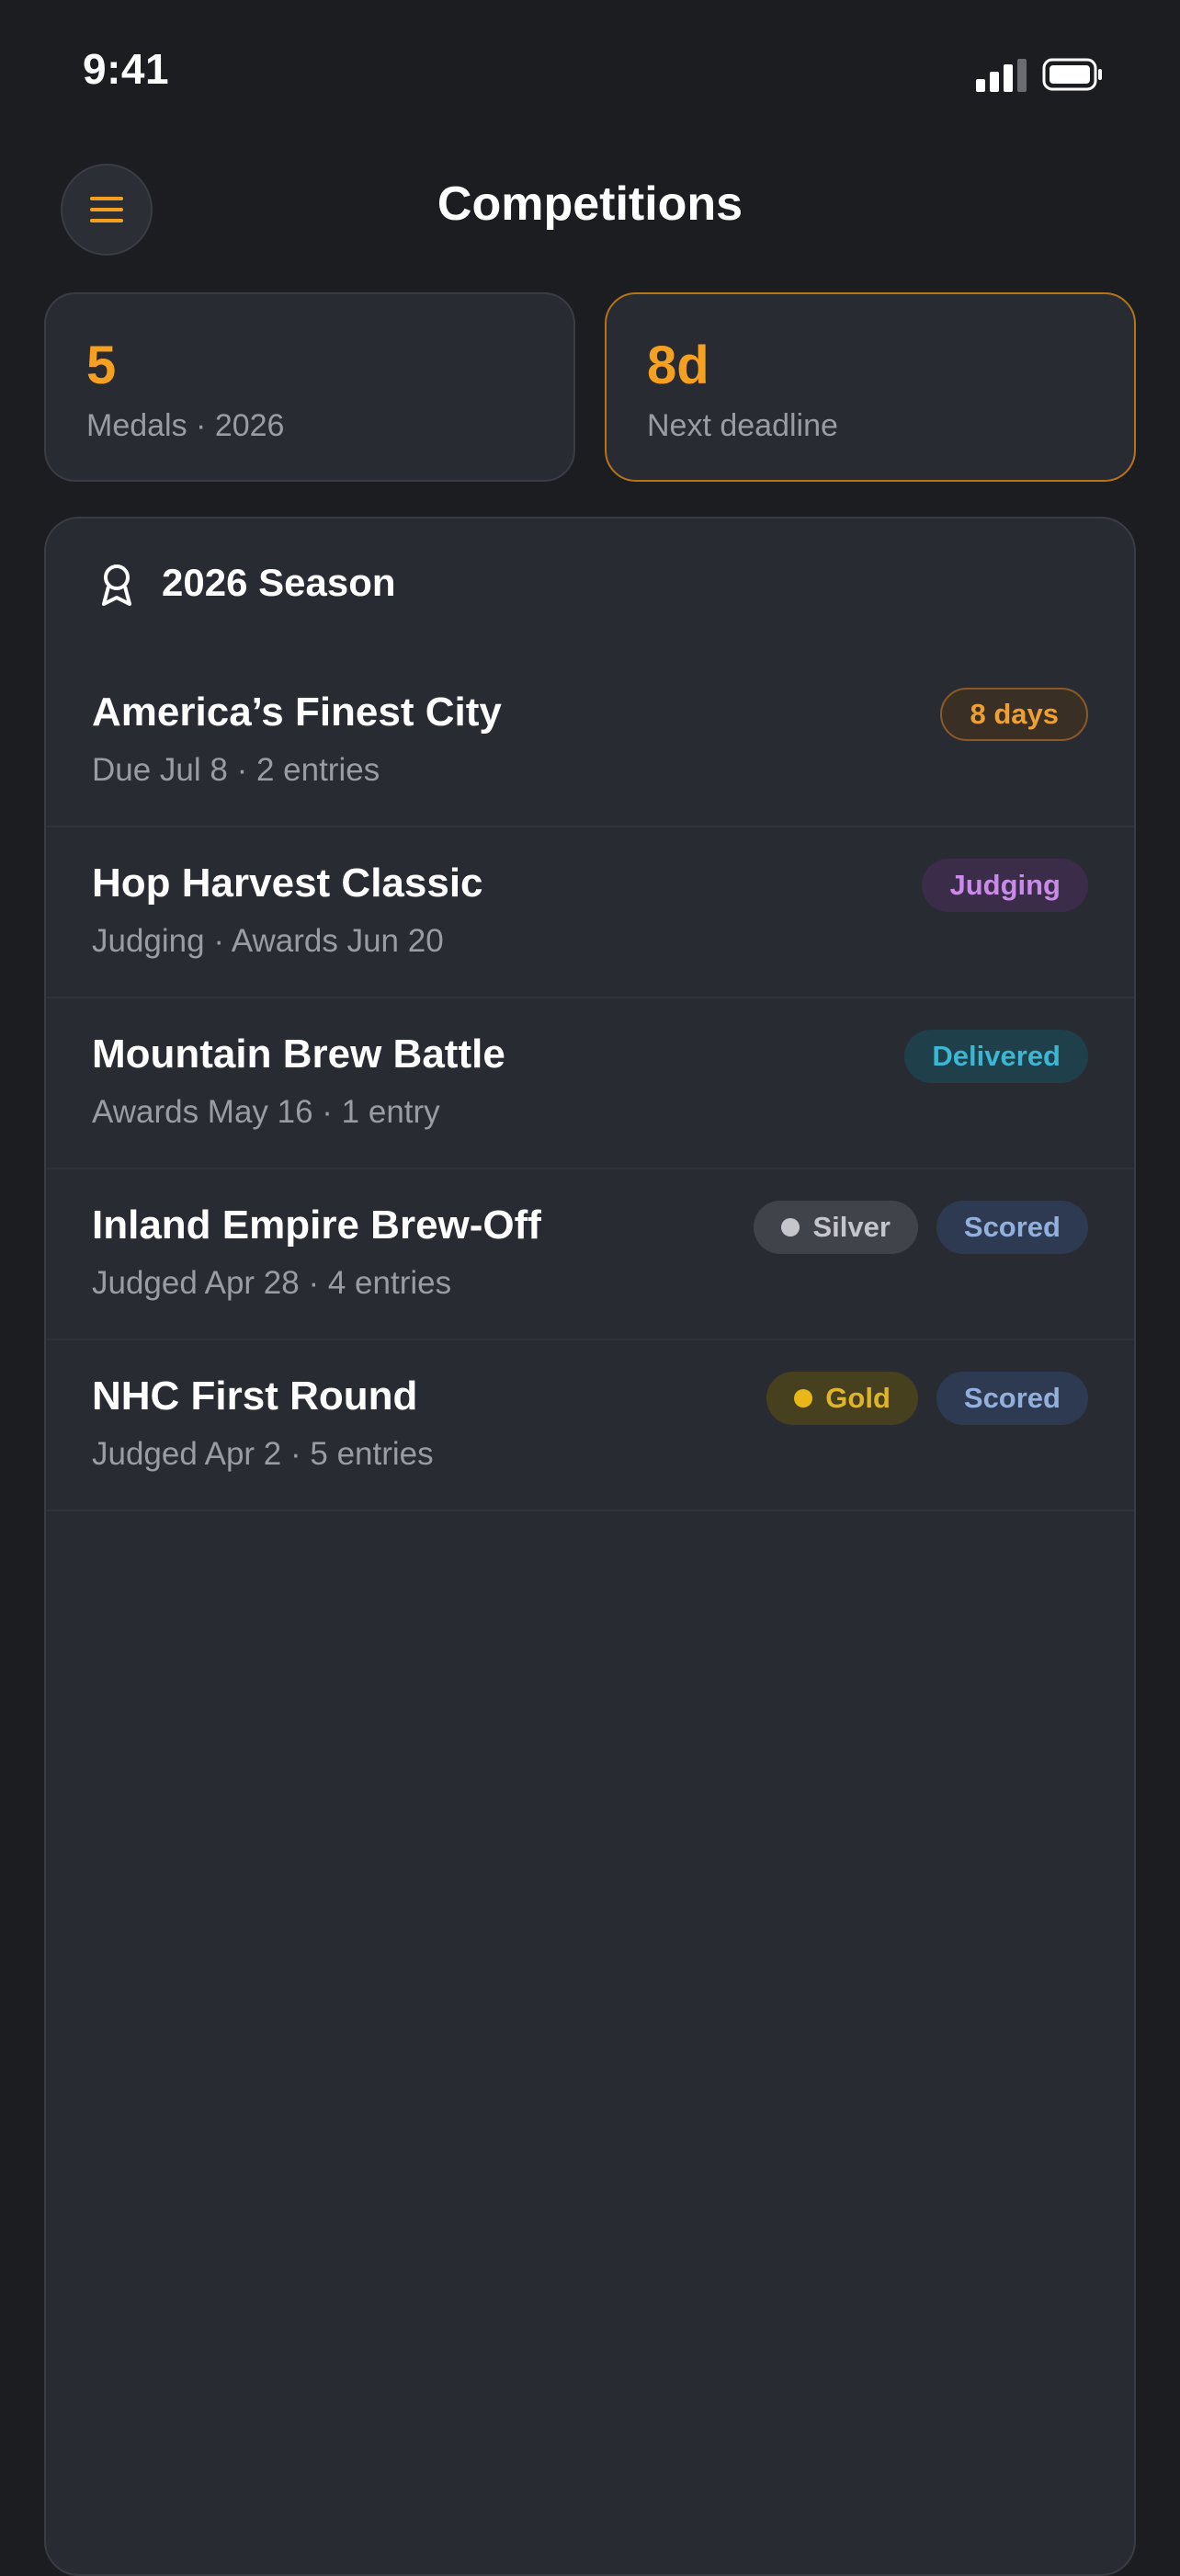 The height and width of the screenshot is (2576, 1180). I want to click on next-deadline-value: 8d, so click(678, 365).